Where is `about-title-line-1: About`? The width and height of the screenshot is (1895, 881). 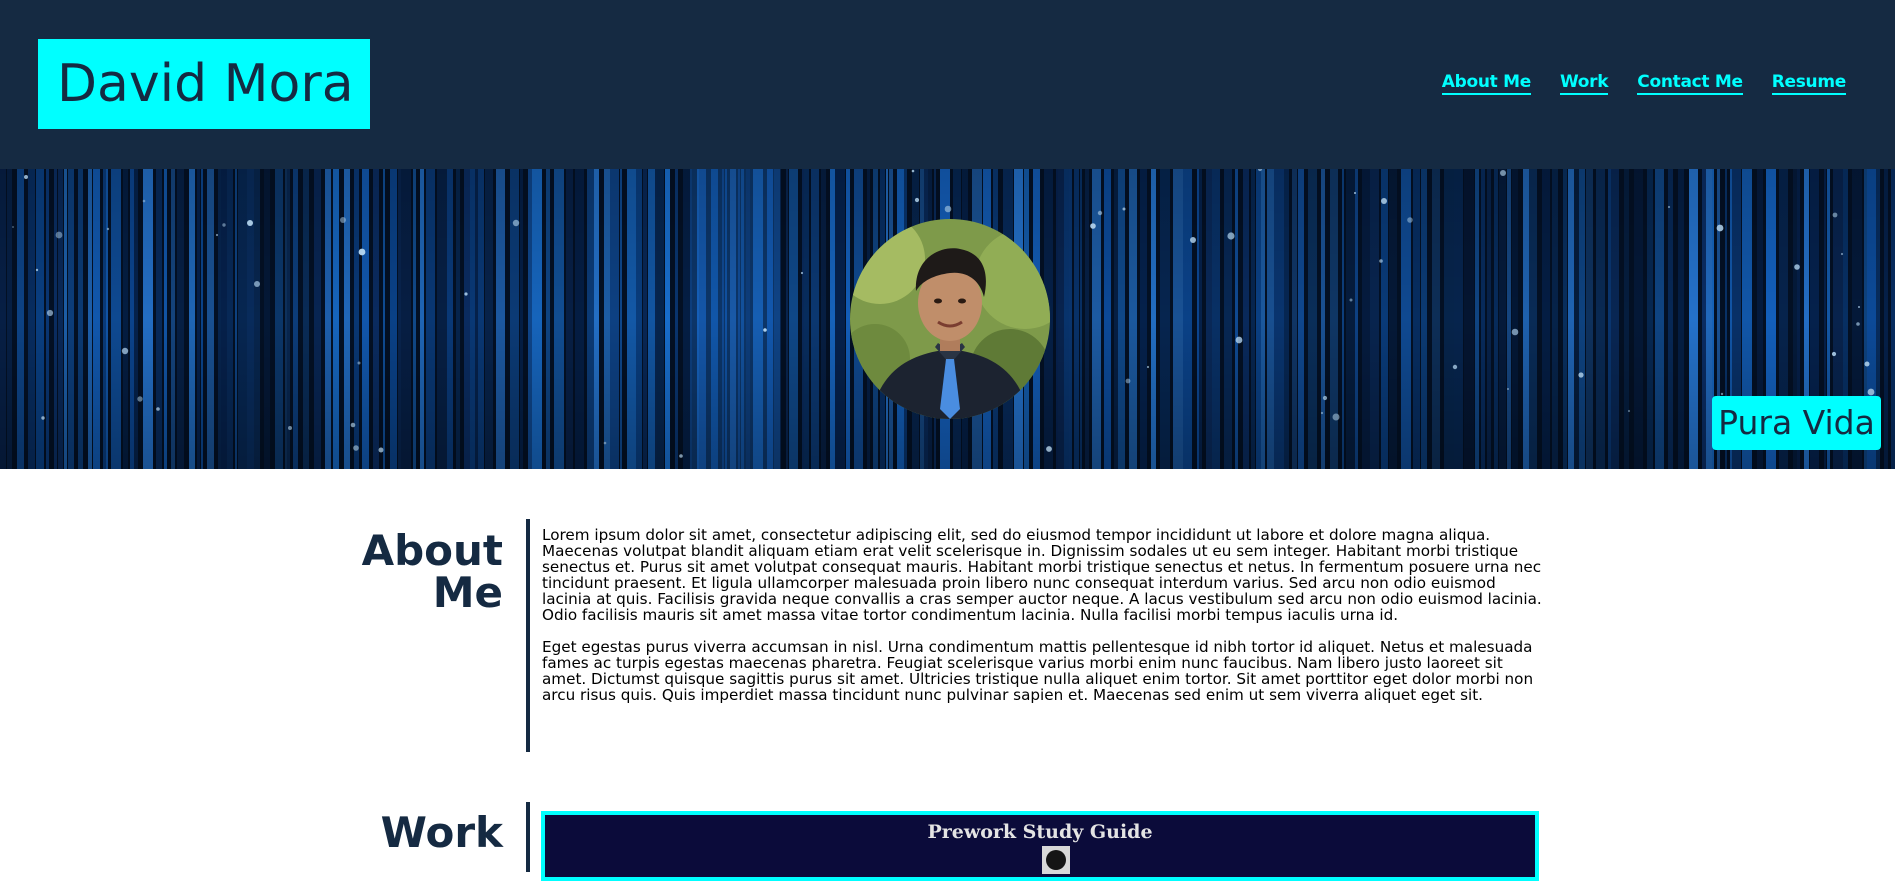
about-title-line-1: About is located at coordinates (432, 550).